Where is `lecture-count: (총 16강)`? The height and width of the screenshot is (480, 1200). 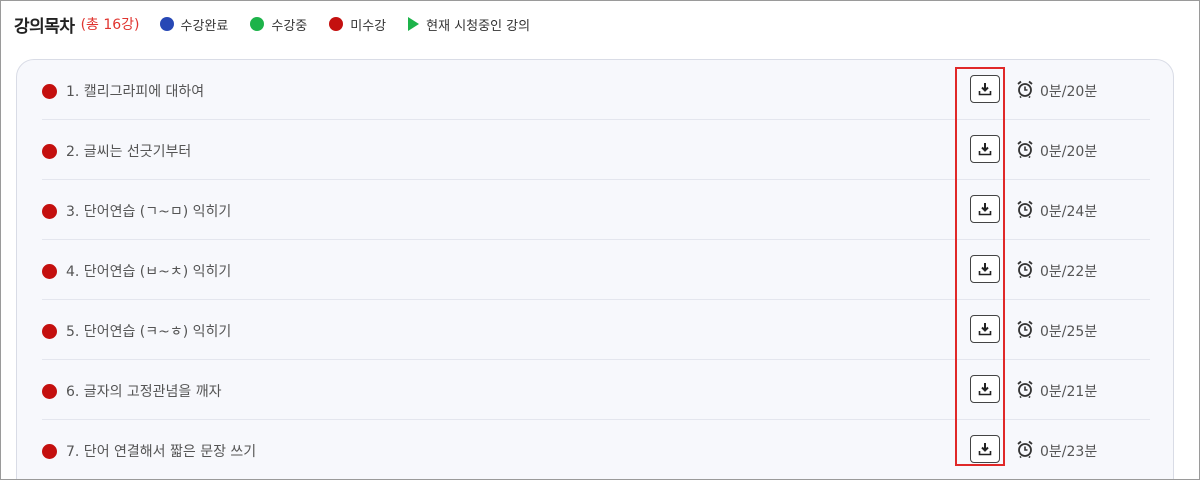
lecture-count: (총 16강) is located at coordinates (110, 25).